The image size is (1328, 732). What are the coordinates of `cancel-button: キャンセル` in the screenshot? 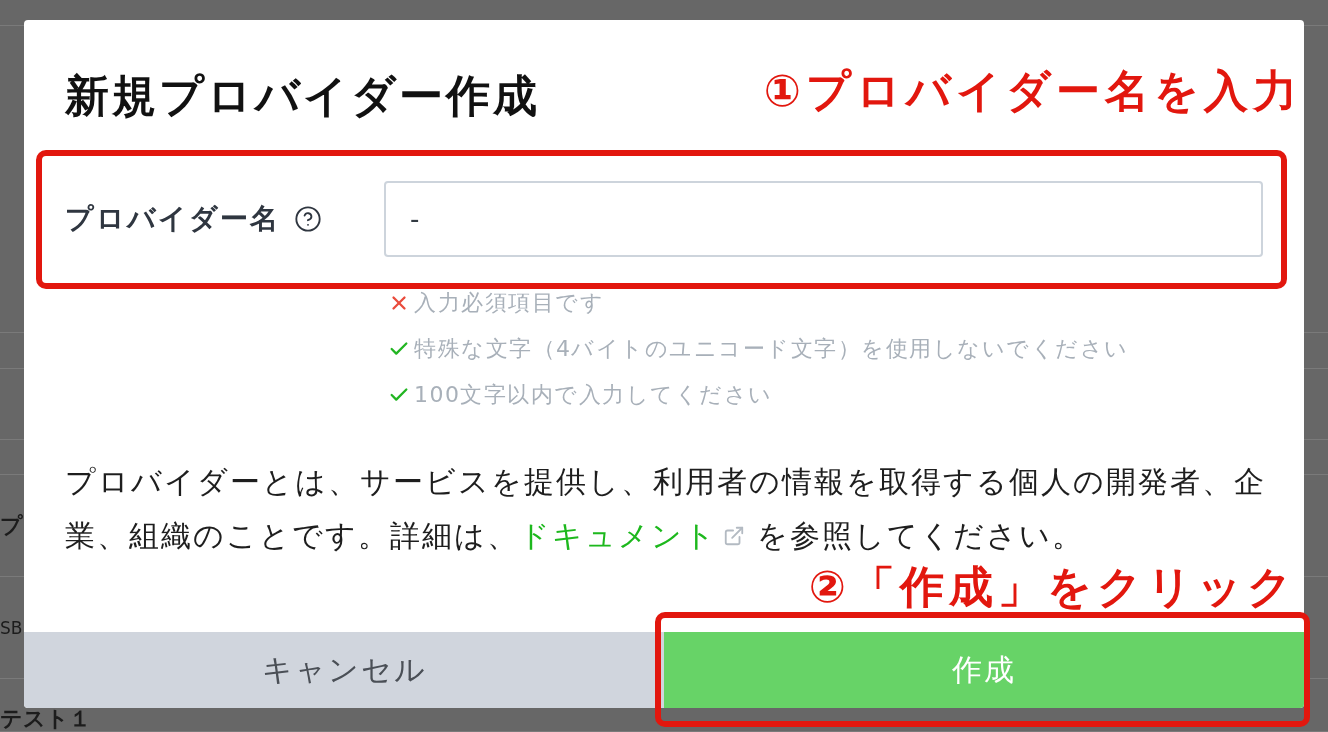 It's located at (344, 670).